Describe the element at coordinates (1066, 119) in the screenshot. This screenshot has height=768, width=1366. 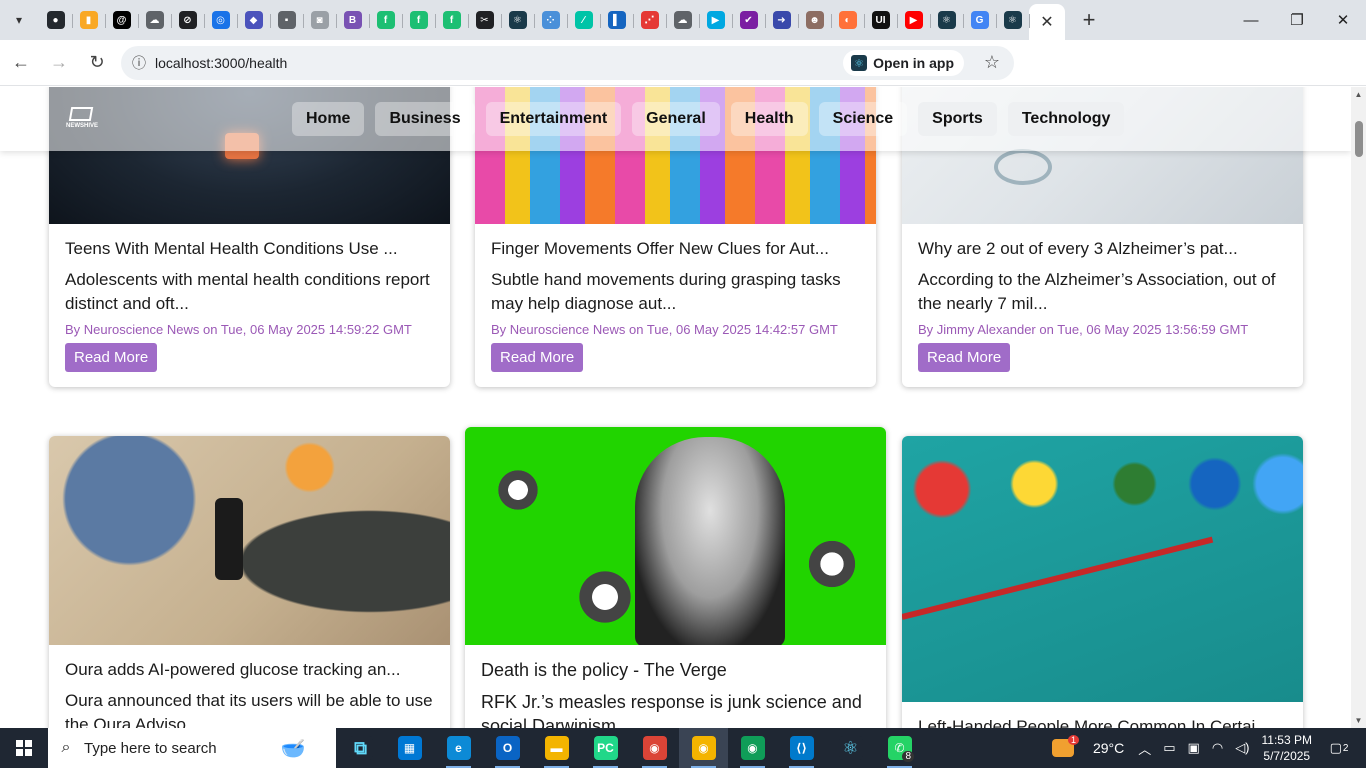
I see `nav-link-technology: Technology` at that location.